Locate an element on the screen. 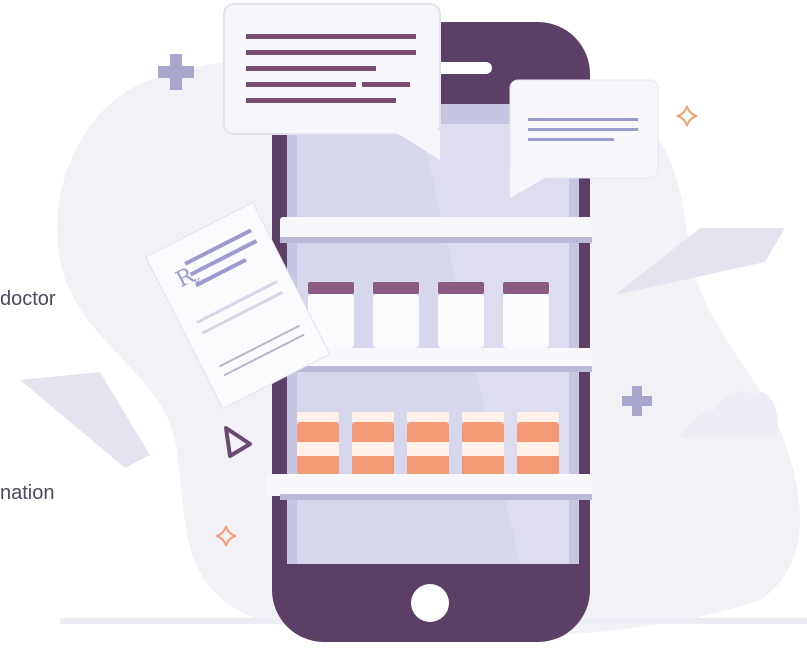 Image resolution: width=807 pixels, height=652 pixels. sparkle-icon is located at coordinates (687, 116).